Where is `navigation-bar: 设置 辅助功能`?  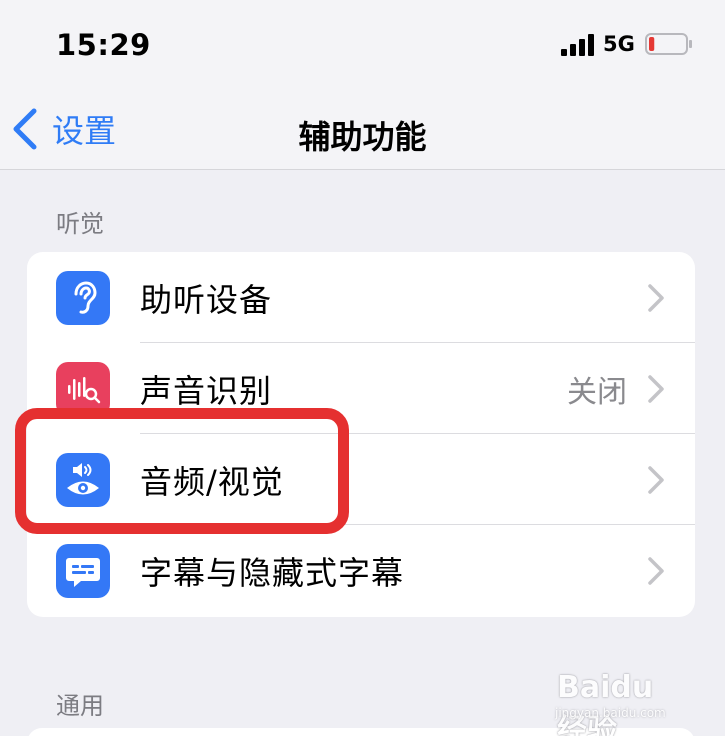 navigation-bar: 设置 辅助功能 is located at coordinates (362, 130).